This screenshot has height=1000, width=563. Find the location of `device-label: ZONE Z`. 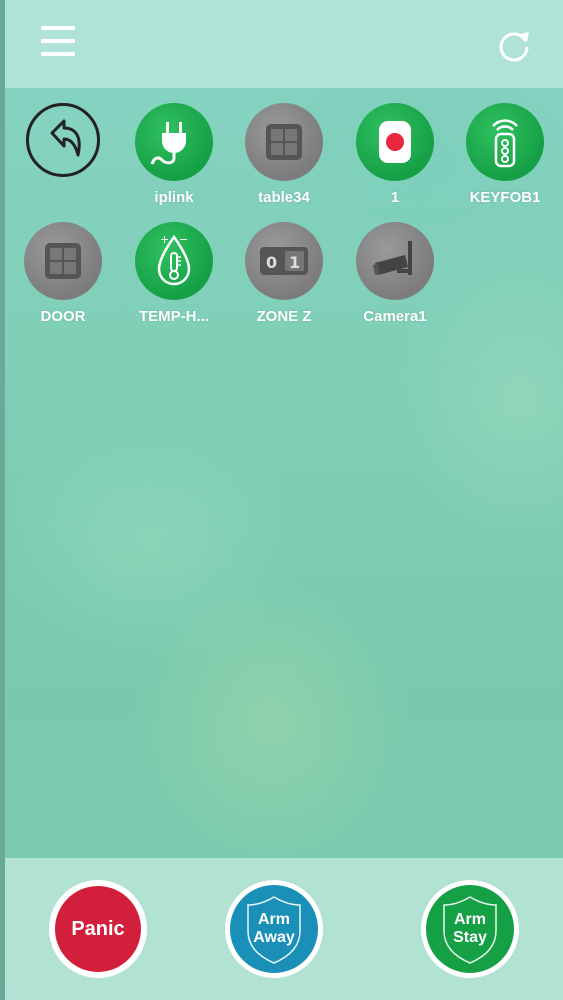

device-label: ZONE Z is located at coordinates (284, 316).